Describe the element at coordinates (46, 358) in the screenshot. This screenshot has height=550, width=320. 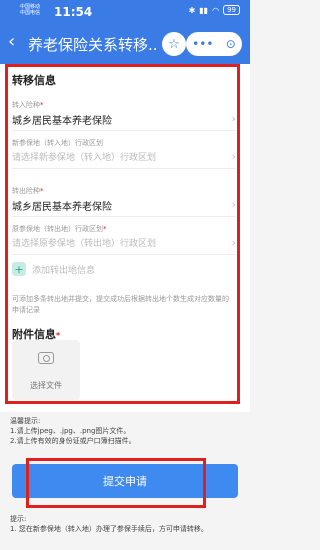
I see `camera-icon` at that location.